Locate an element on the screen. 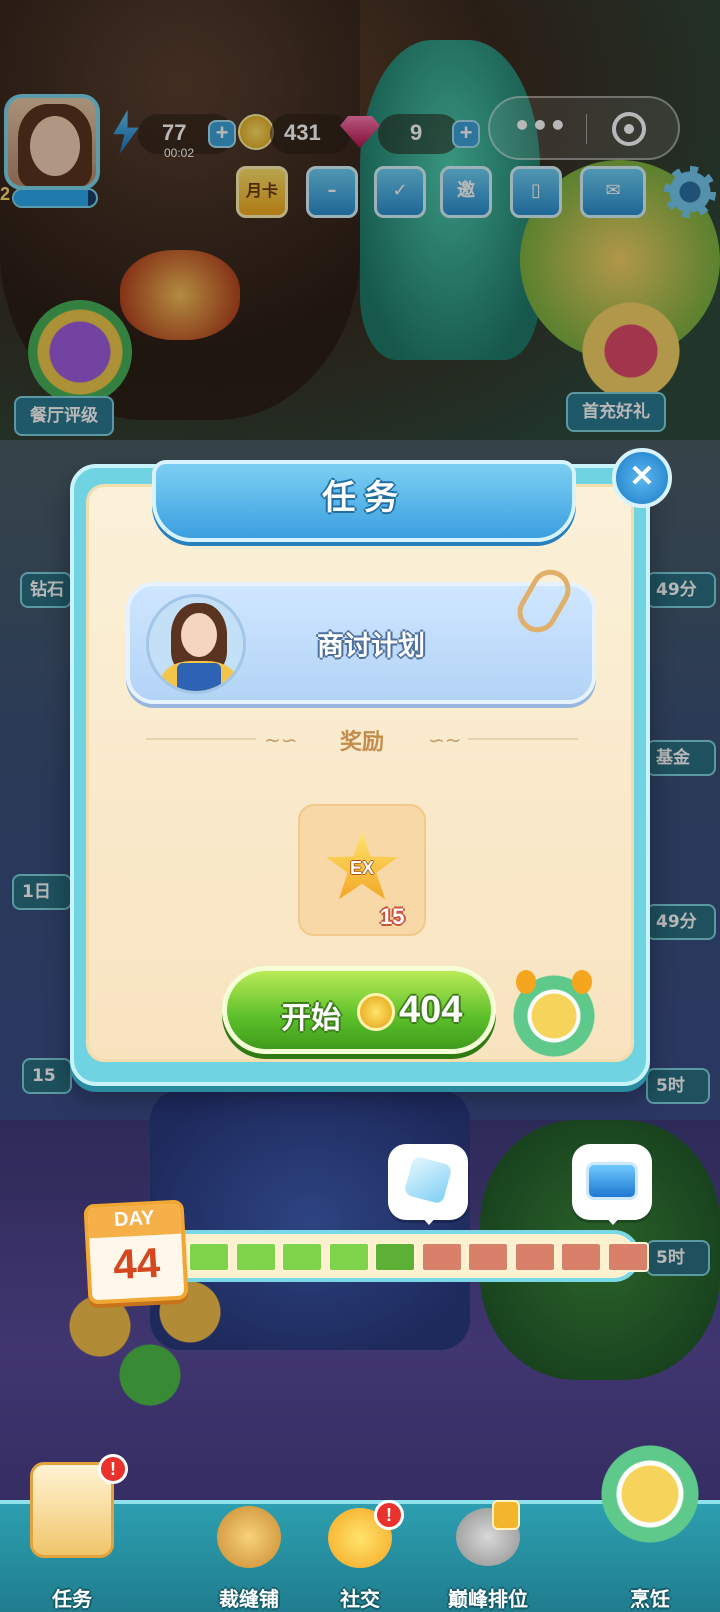  reward-item-label: EX is located at coordinates (361, 868).